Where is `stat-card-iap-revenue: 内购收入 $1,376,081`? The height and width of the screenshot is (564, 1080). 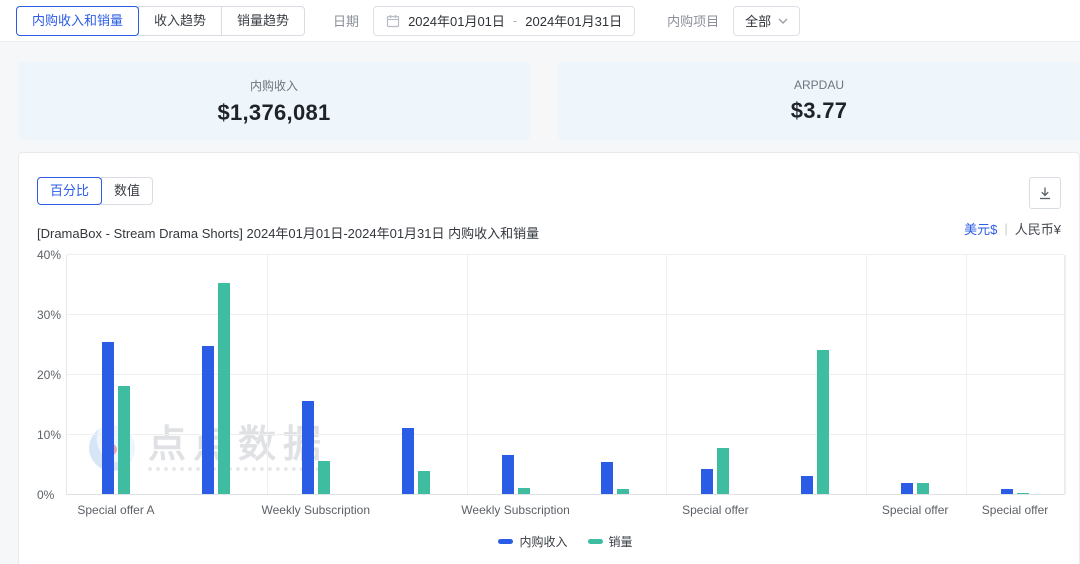 stat-card-iap-revenue: 内购收入 $1,376,081 is located at coordinates (274, 101).